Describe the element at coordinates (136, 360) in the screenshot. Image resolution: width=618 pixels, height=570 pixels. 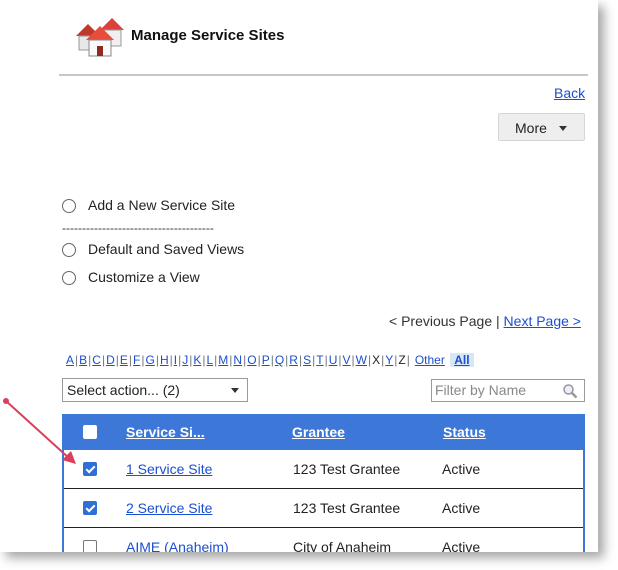
I see `alphabet-letter-f: F` at that location.